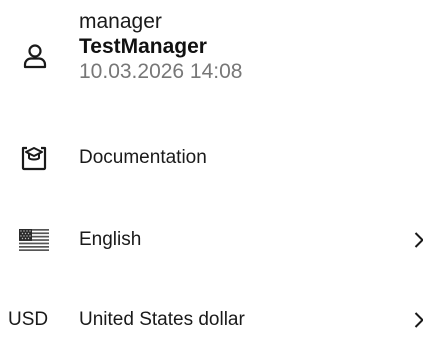 This screenshot has height=338, width=423. I want to click on user-name: TestManager, so click(143, 46).